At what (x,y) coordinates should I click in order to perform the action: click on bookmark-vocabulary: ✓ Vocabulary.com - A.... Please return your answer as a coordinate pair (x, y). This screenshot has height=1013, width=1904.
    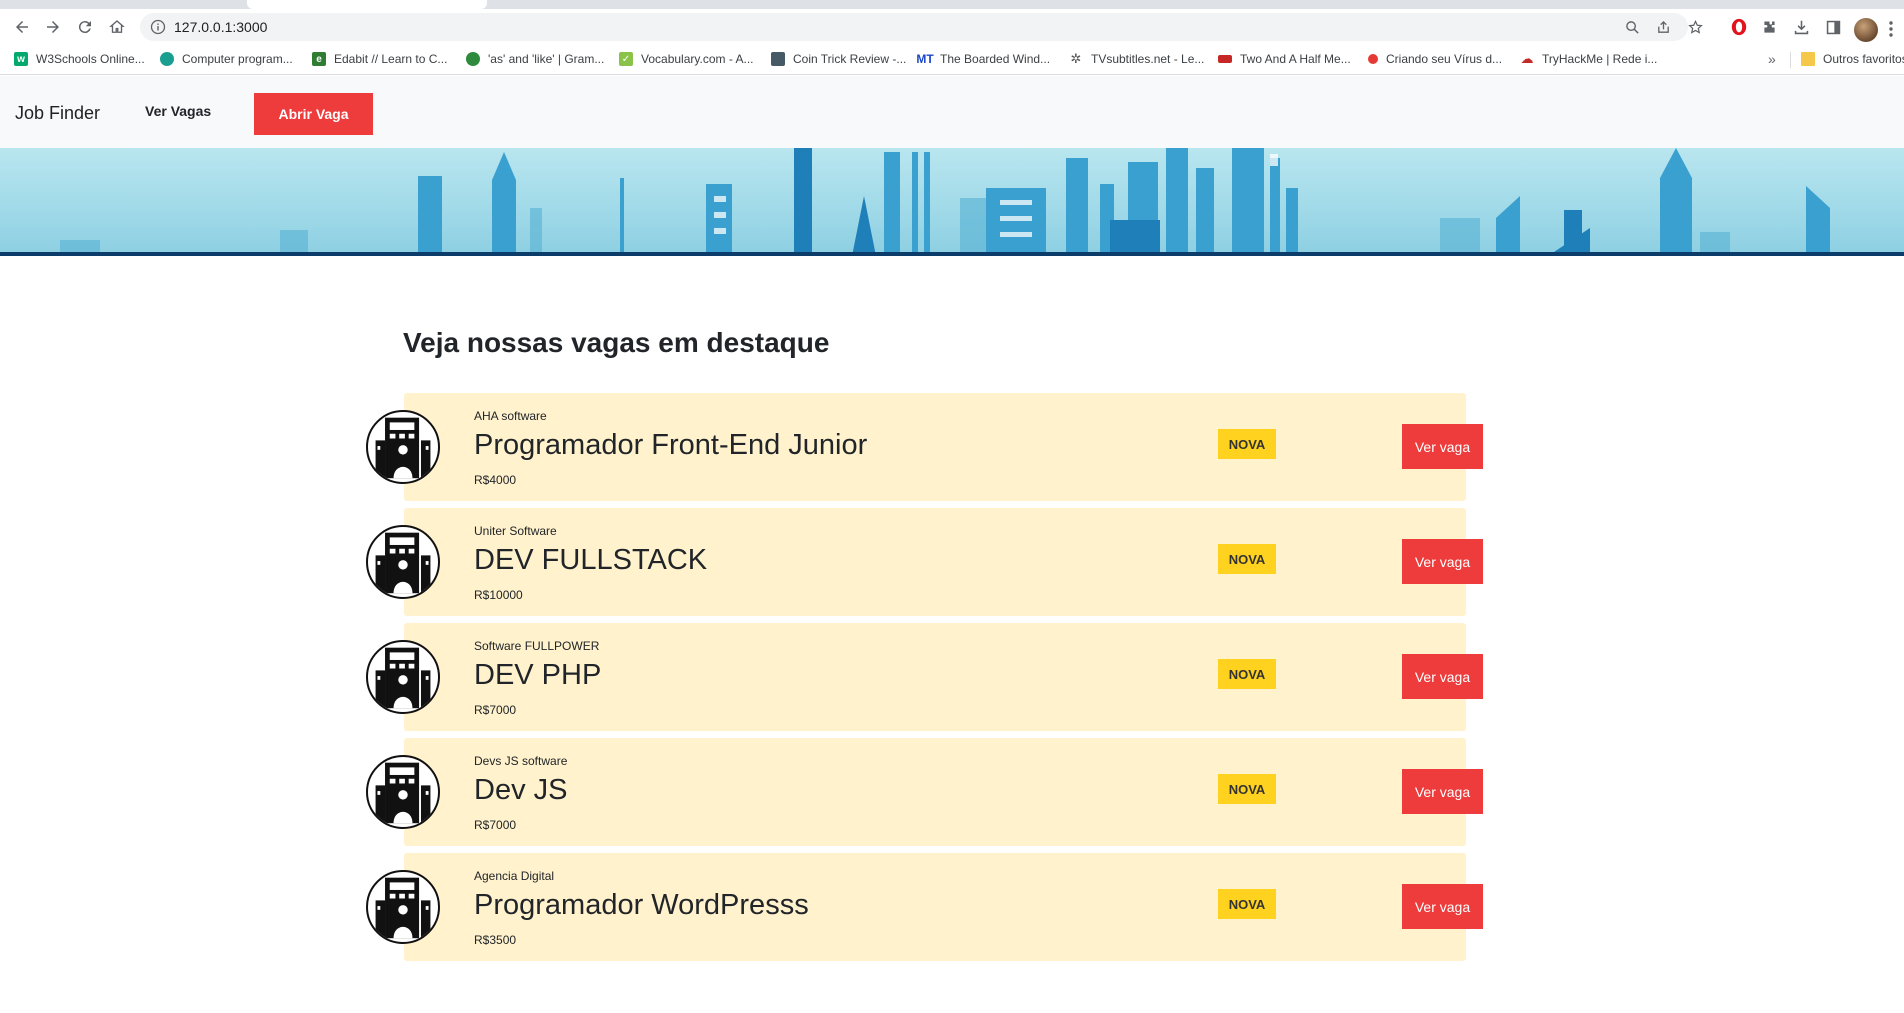
    Looking at the image, I should click on (686, 59).